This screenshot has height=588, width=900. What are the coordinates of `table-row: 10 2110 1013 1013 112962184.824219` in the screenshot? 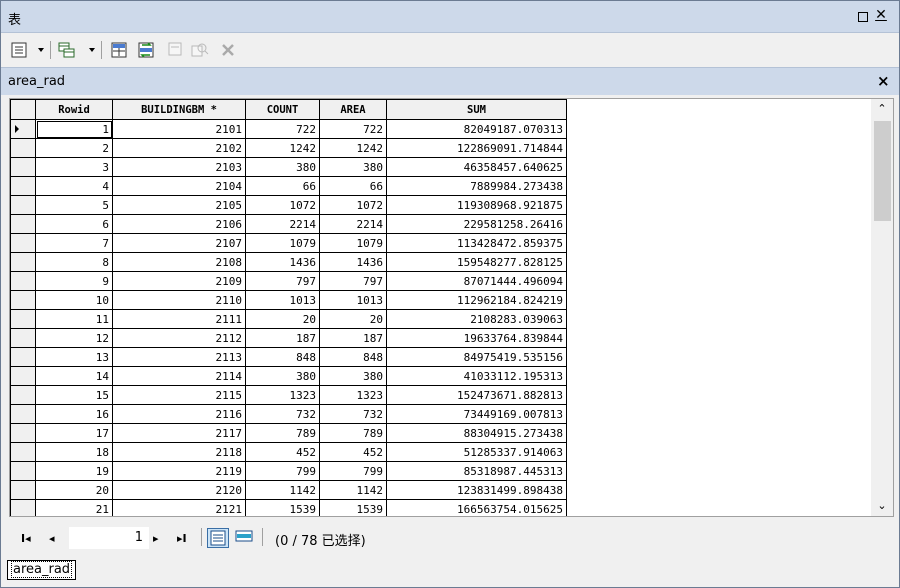 It's located at (288, 300).